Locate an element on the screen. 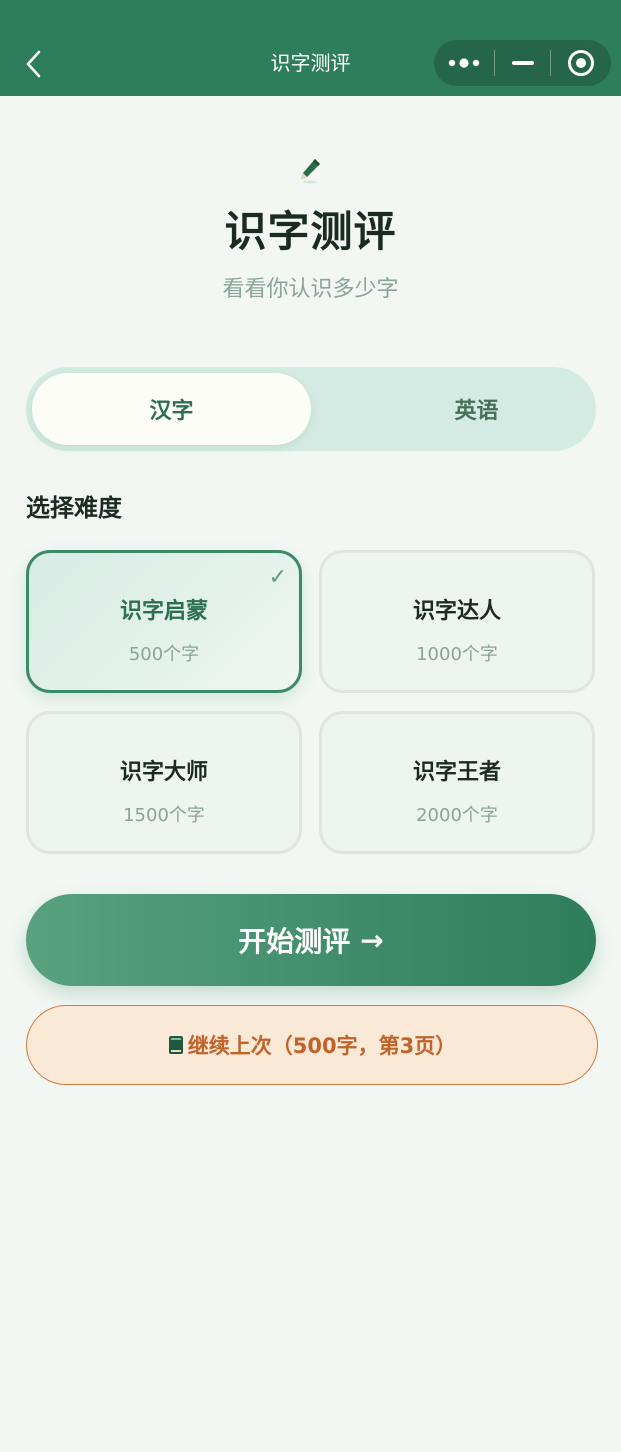  level-name: 识字大师 is located at coordinates (163, 772).